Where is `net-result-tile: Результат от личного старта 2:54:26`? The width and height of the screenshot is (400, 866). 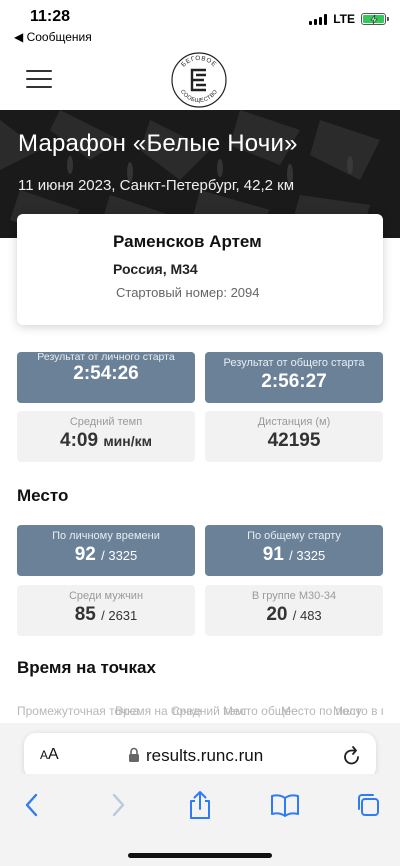
net-result-tile: Результат от личного старта 2:54:26 is located at coordinates (106, 377).